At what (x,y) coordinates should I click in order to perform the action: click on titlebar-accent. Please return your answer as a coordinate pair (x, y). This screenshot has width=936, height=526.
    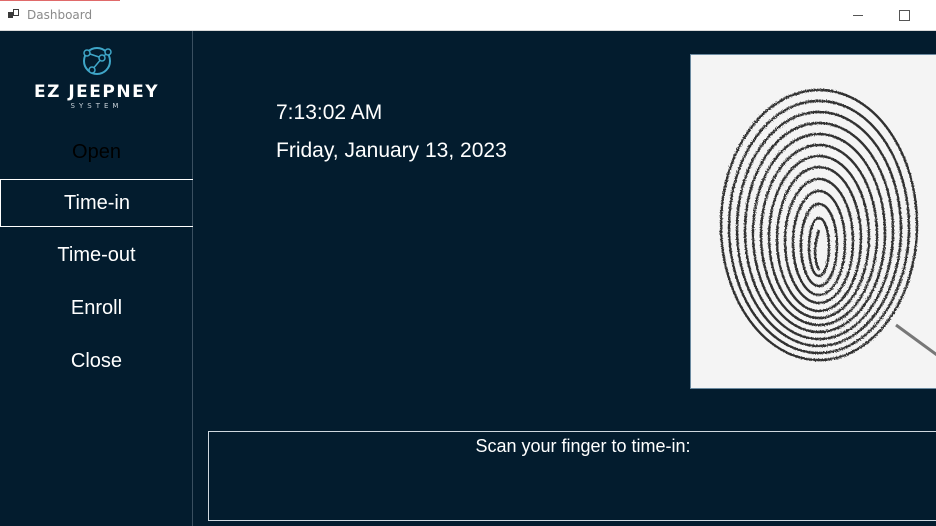
    Looking at the image, I should click on (60, 0).